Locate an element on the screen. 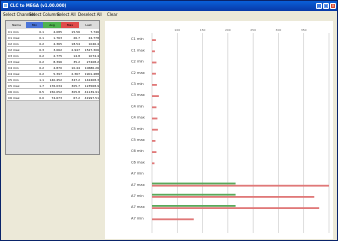 Image resolution: width=338 pixels, height=241 pixels. minimize-button: _ is located at coordinates (319, 6).